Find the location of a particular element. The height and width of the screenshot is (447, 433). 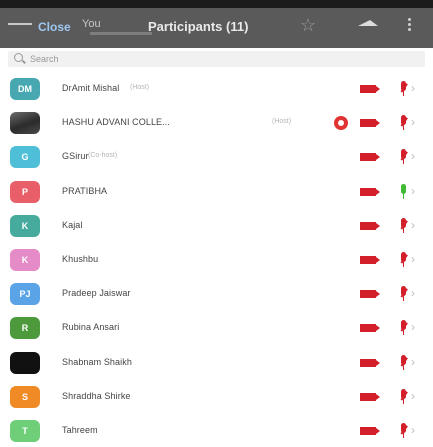

share-icon is located at coordinates (368, 23).